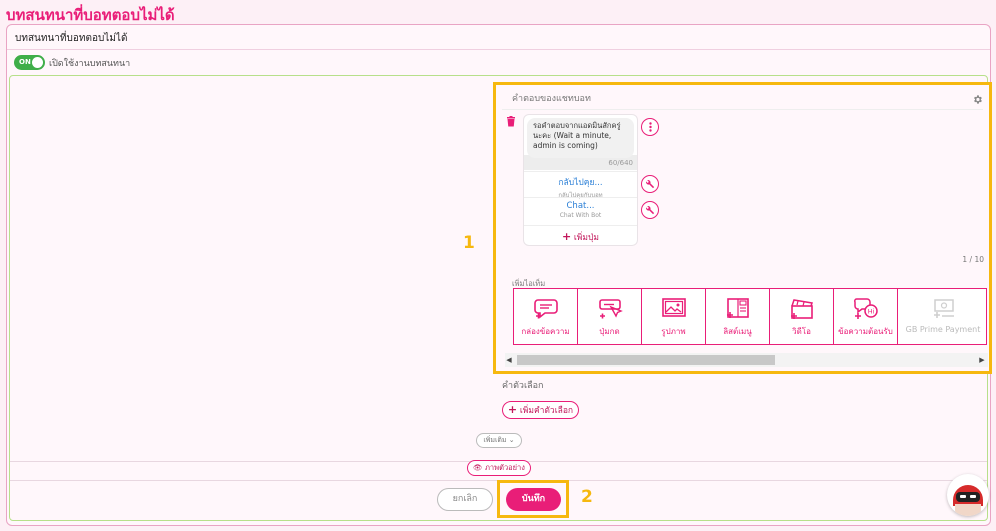 This screenshot has height=531, width=996. What do you see at coordinates (545, 331) in the screenshot?
I see `item-label: กล่องข้อความ` at bounding box center [545, 331].